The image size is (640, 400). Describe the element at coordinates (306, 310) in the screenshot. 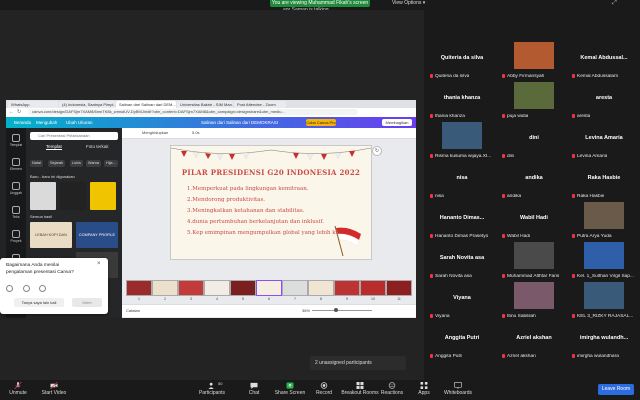

I see `zoom-level: 38%` at that location.